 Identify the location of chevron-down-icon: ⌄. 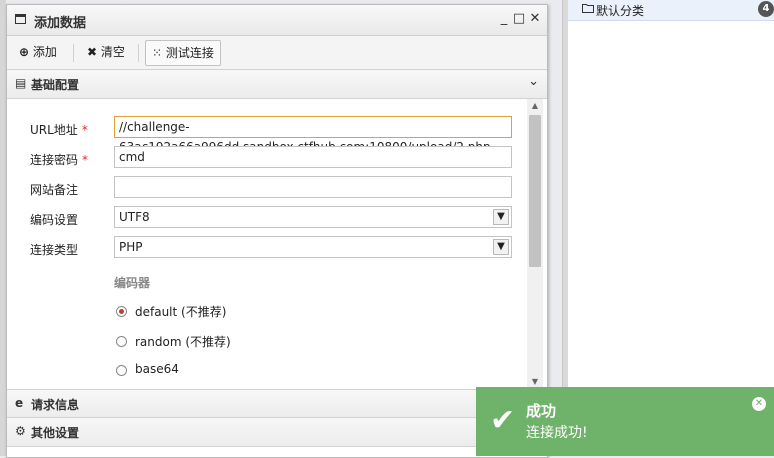
(533, 81).